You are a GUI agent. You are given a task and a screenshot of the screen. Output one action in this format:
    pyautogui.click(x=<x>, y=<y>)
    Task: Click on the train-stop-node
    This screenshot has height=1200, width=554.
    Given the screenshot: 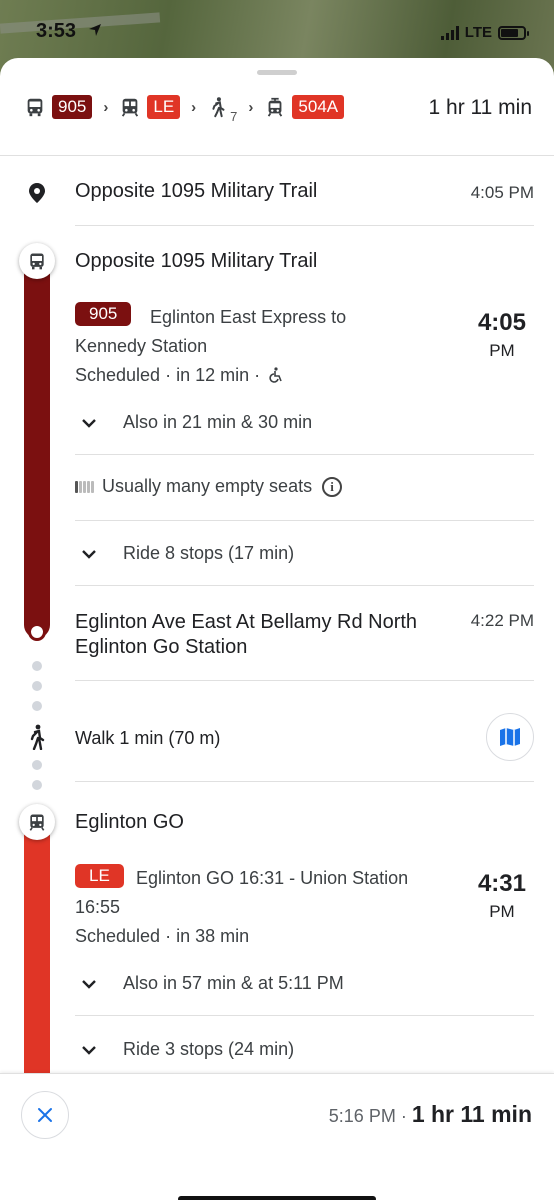 What is the action you would take?
    pyautogui.click(x=37, y=822)
    